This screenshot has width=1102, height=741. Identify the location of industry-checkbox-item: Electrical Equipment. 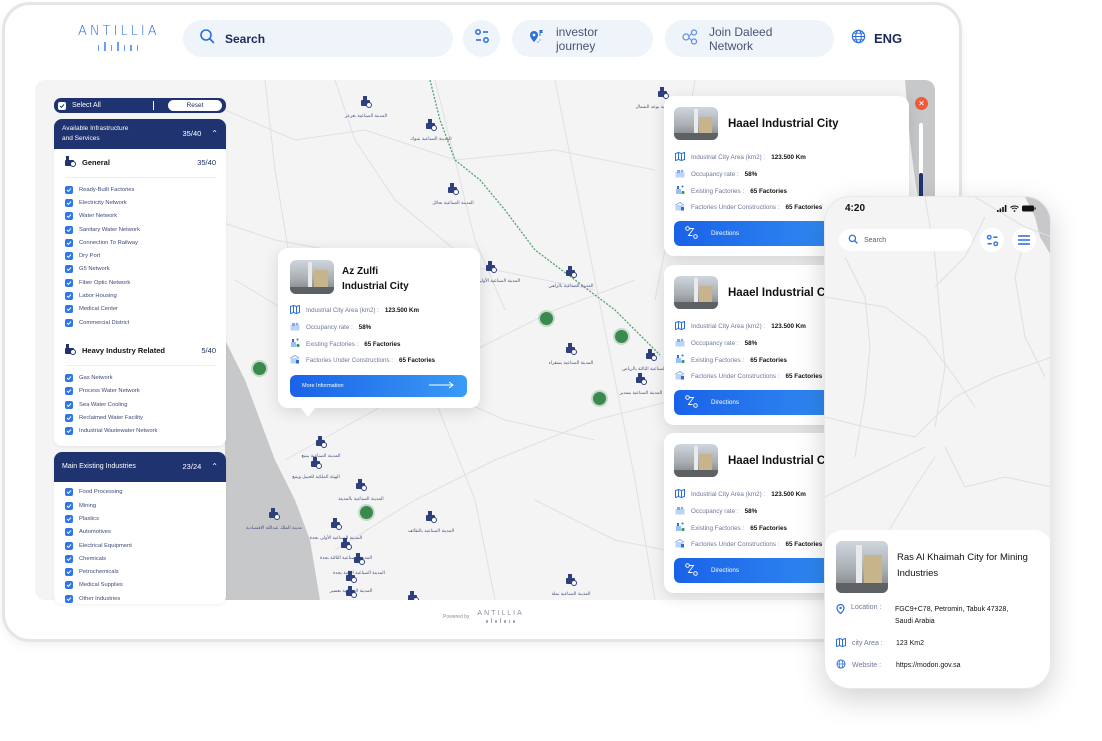
(140, 545).